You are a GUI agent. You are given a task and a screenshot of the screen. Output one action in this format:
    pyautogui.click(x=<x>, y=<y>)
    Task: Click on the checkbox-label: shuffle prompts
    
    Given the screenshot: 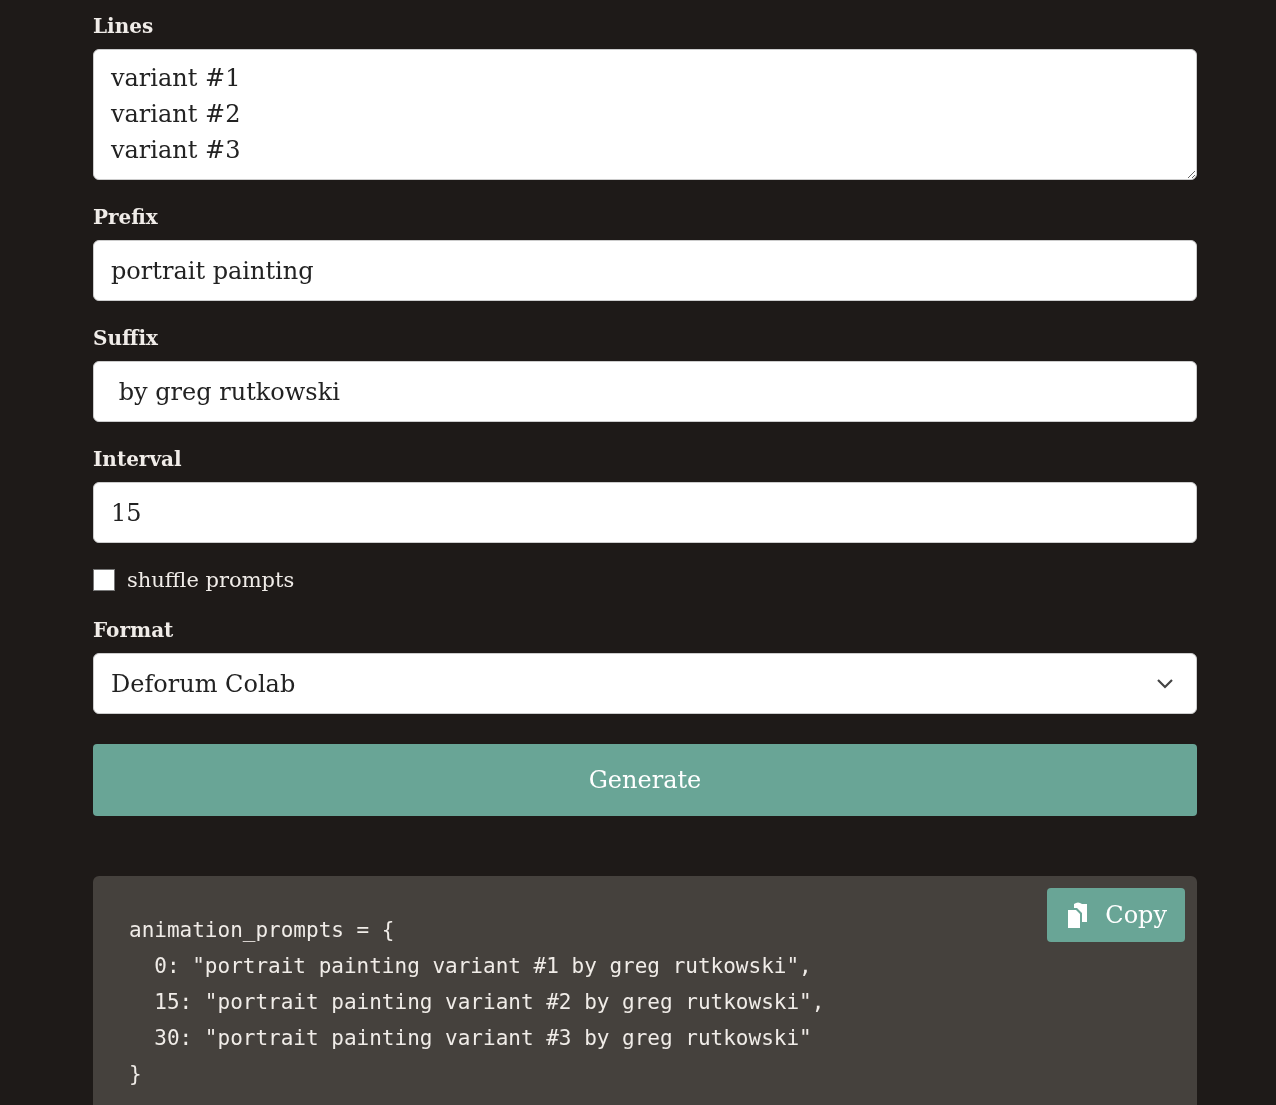 What is the action you would take?
    pyautogui.click(x=211, y=580)
    